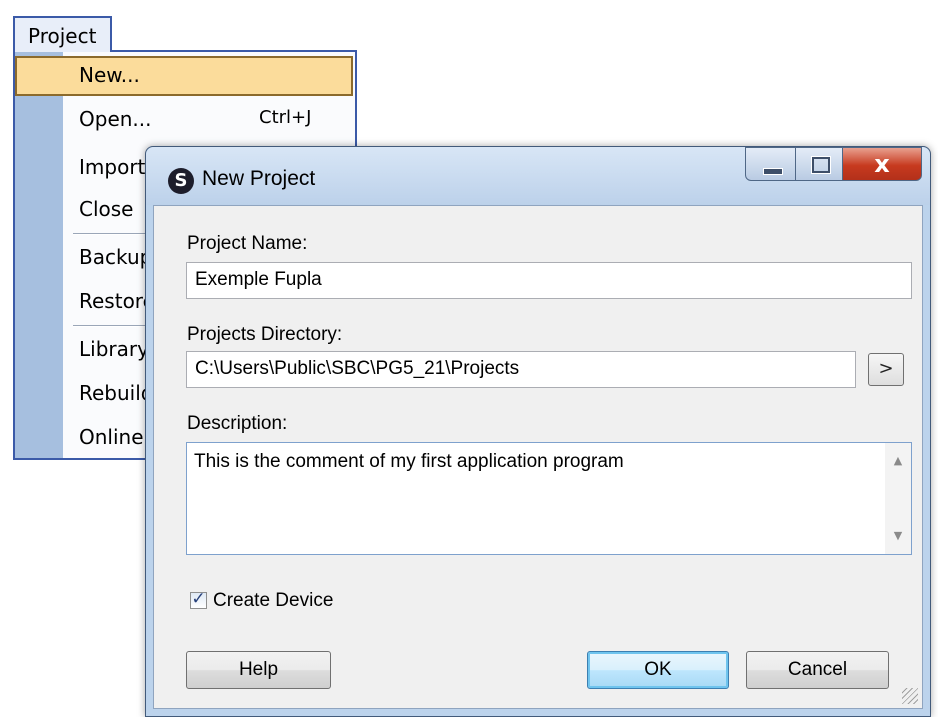 This screenshot has width=938, height=717. I want to click on description-scrollbar: ▲ ▼, so click(898, 498).